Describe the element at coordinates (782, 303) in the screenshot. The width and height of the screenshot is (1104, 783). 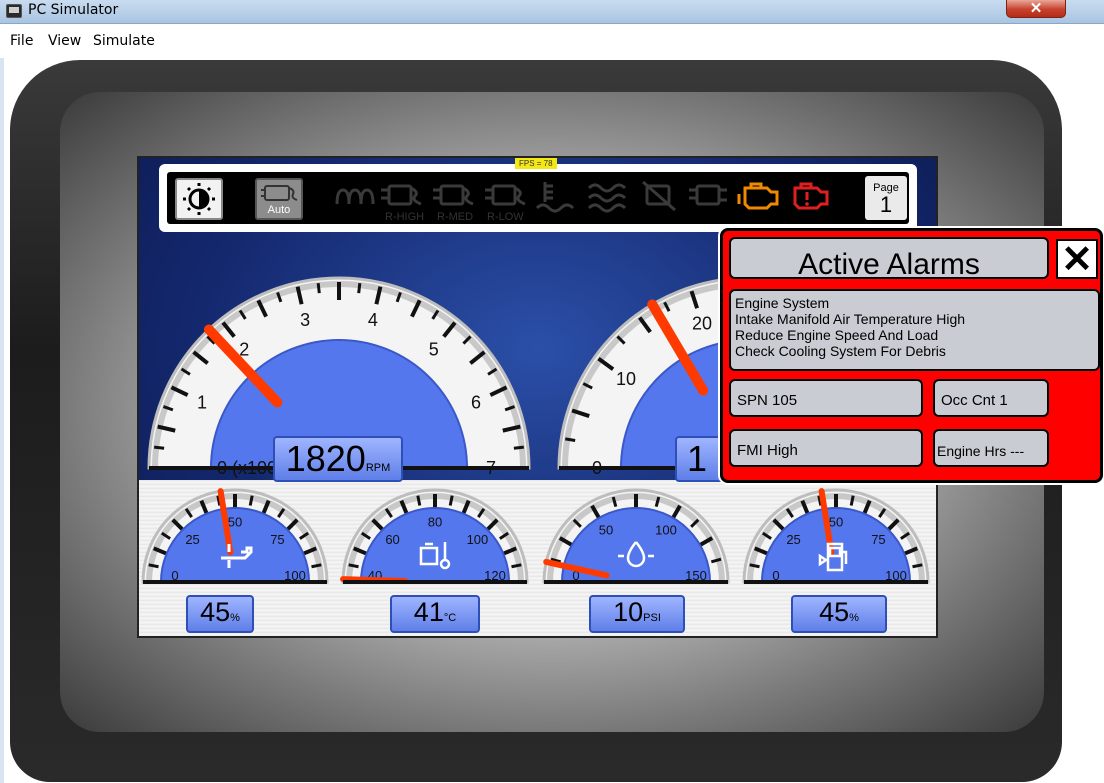
I see `alarm-message-line: Engine System` at that location.